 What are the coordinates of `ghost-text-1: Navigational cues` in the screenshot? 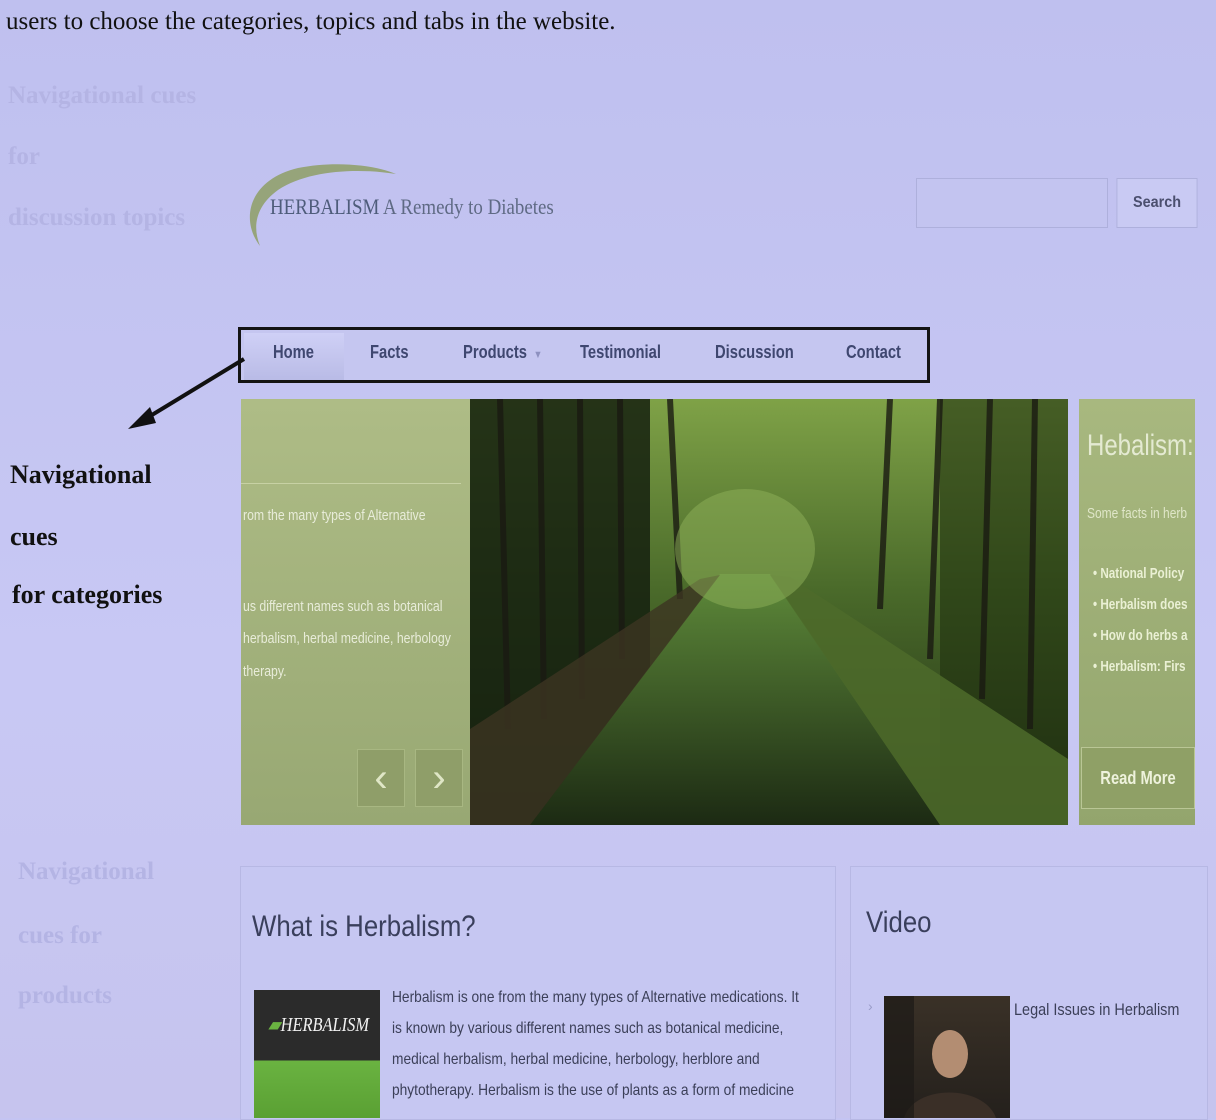 It's located at (102, 95).